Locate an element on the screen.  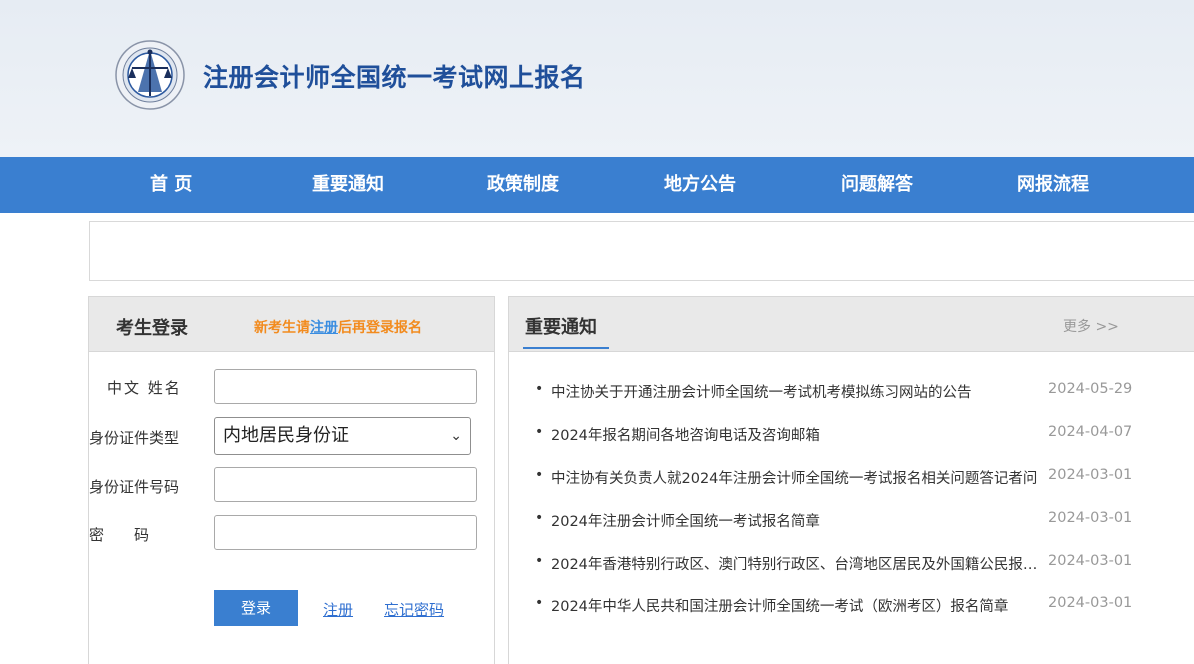
cicpa-scales-logo-icon is located at coordinates (150, 75).